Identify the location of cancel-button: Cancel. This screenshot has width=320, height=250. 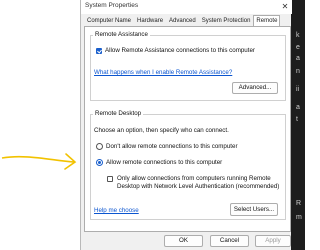
(229, 241).